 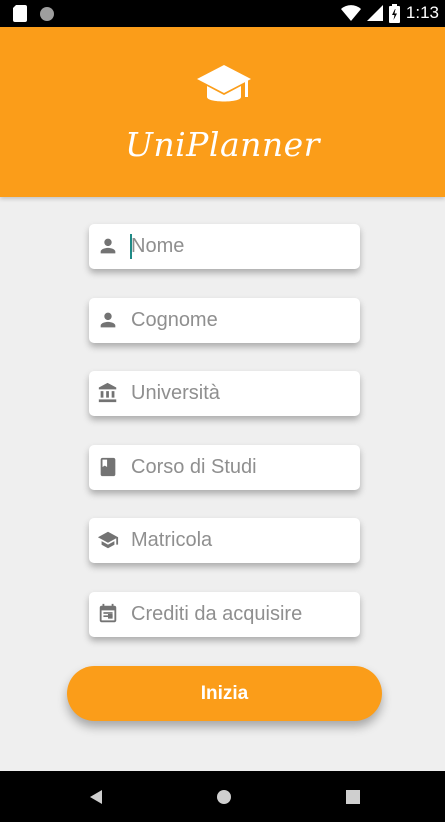 I want to click on universita-input, so click(x=242, y=393).